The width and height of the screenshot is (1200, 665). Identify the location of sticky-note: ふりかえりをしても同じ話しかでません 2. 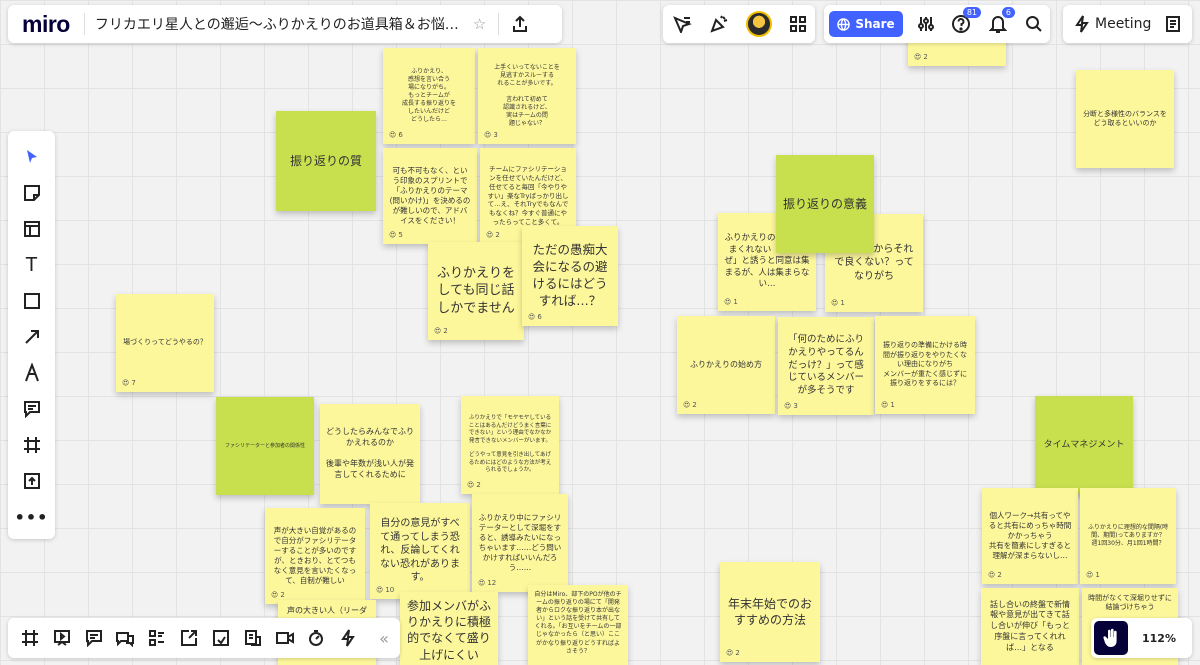
(476, 291).